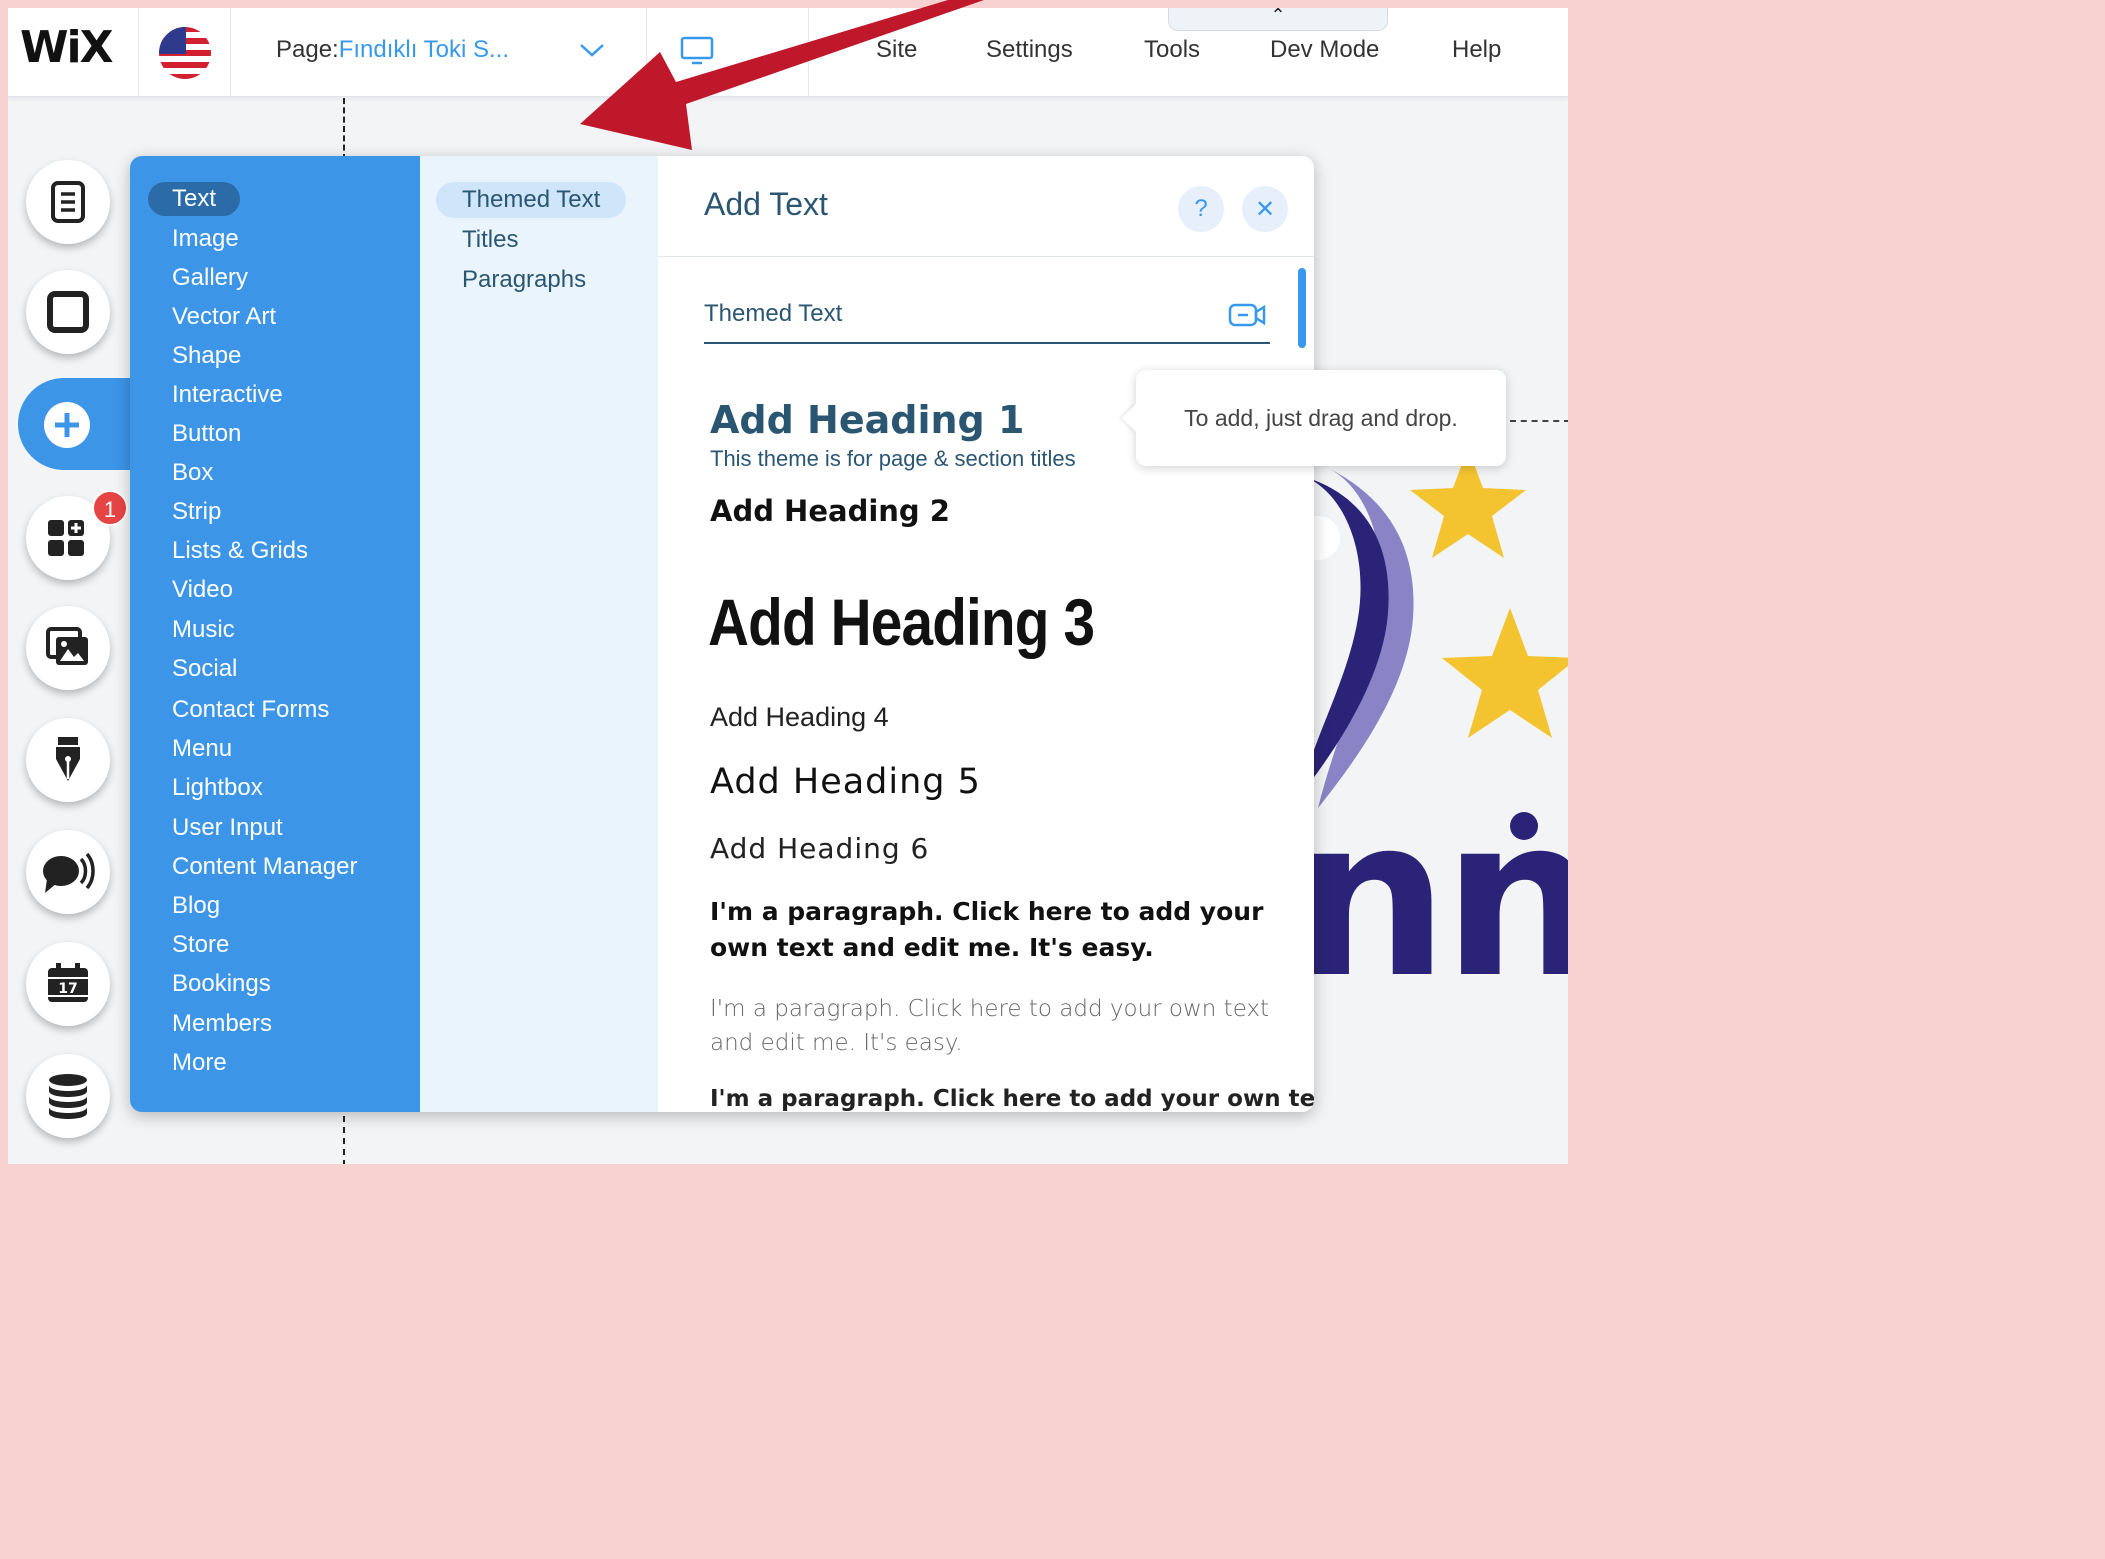 The width and height of the screenshot is (2105, 1559). I want to click on category-image: Image, so click(205, 239).